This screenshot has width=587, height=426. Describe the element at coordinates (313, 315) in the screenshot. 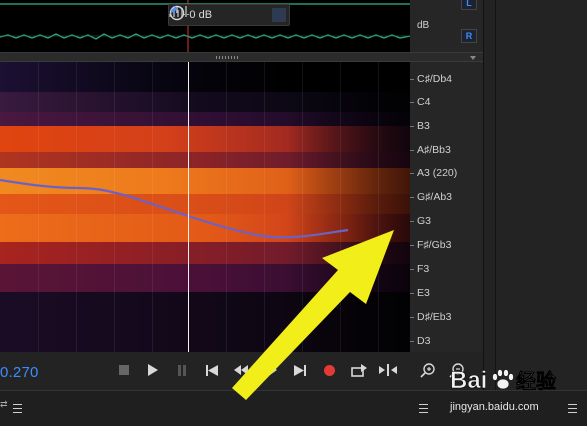

I see `annotation-arrow-icon` at that location.